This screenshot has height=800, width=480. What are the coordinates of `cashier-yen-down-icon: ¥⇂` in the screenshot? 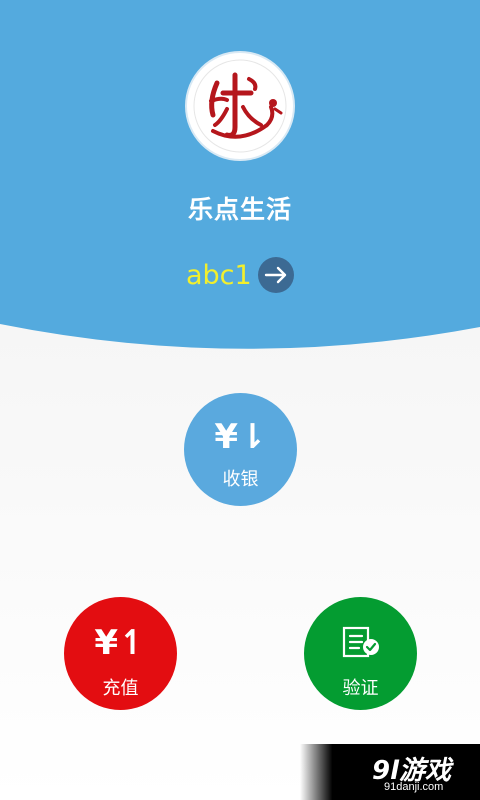 It's located at (240, 437).